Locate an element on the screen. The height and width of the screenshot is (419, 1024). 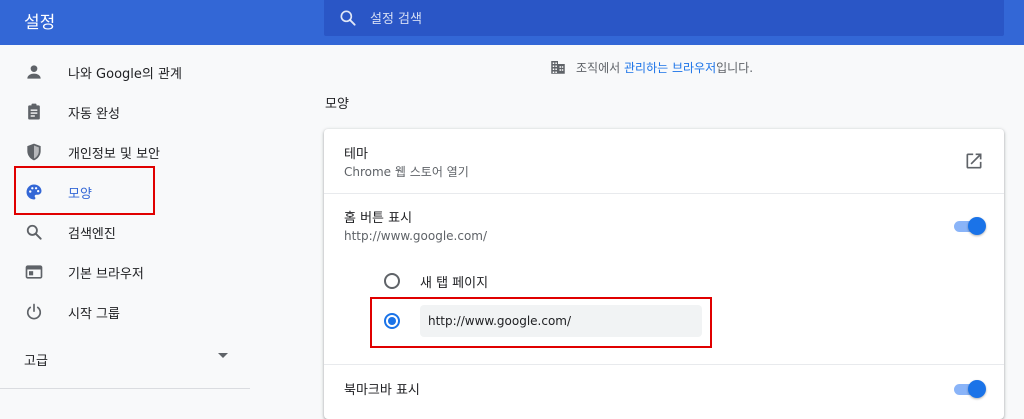
bookmarks-bar-toggle is located at coordinates (970, 389).